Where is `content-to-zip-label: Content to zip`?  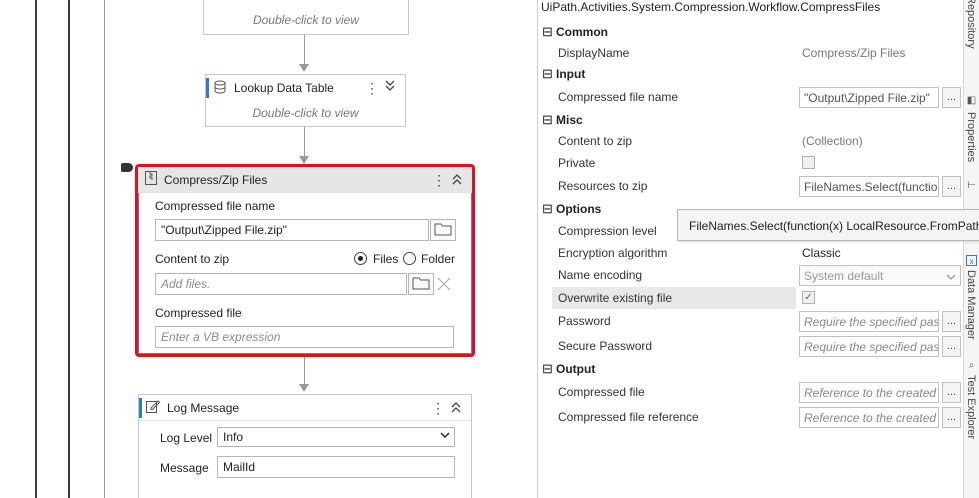
content-to-zip-label: Content to zip is located at coordinates (192, 259).